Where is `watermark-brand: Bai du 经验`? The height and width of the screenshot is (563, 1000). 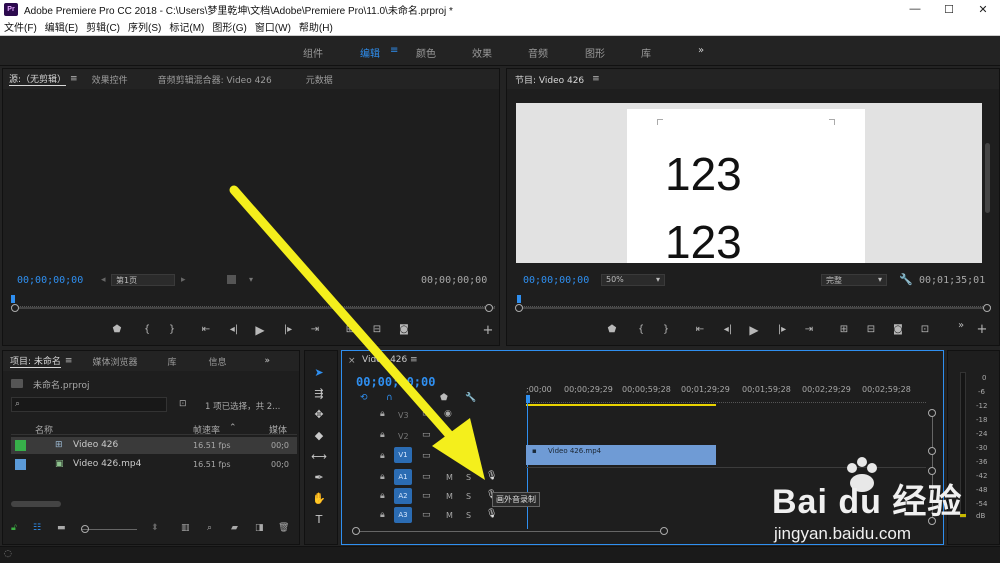
watermark-brand: Bai du 经验 is located at coordinates (867, 502).